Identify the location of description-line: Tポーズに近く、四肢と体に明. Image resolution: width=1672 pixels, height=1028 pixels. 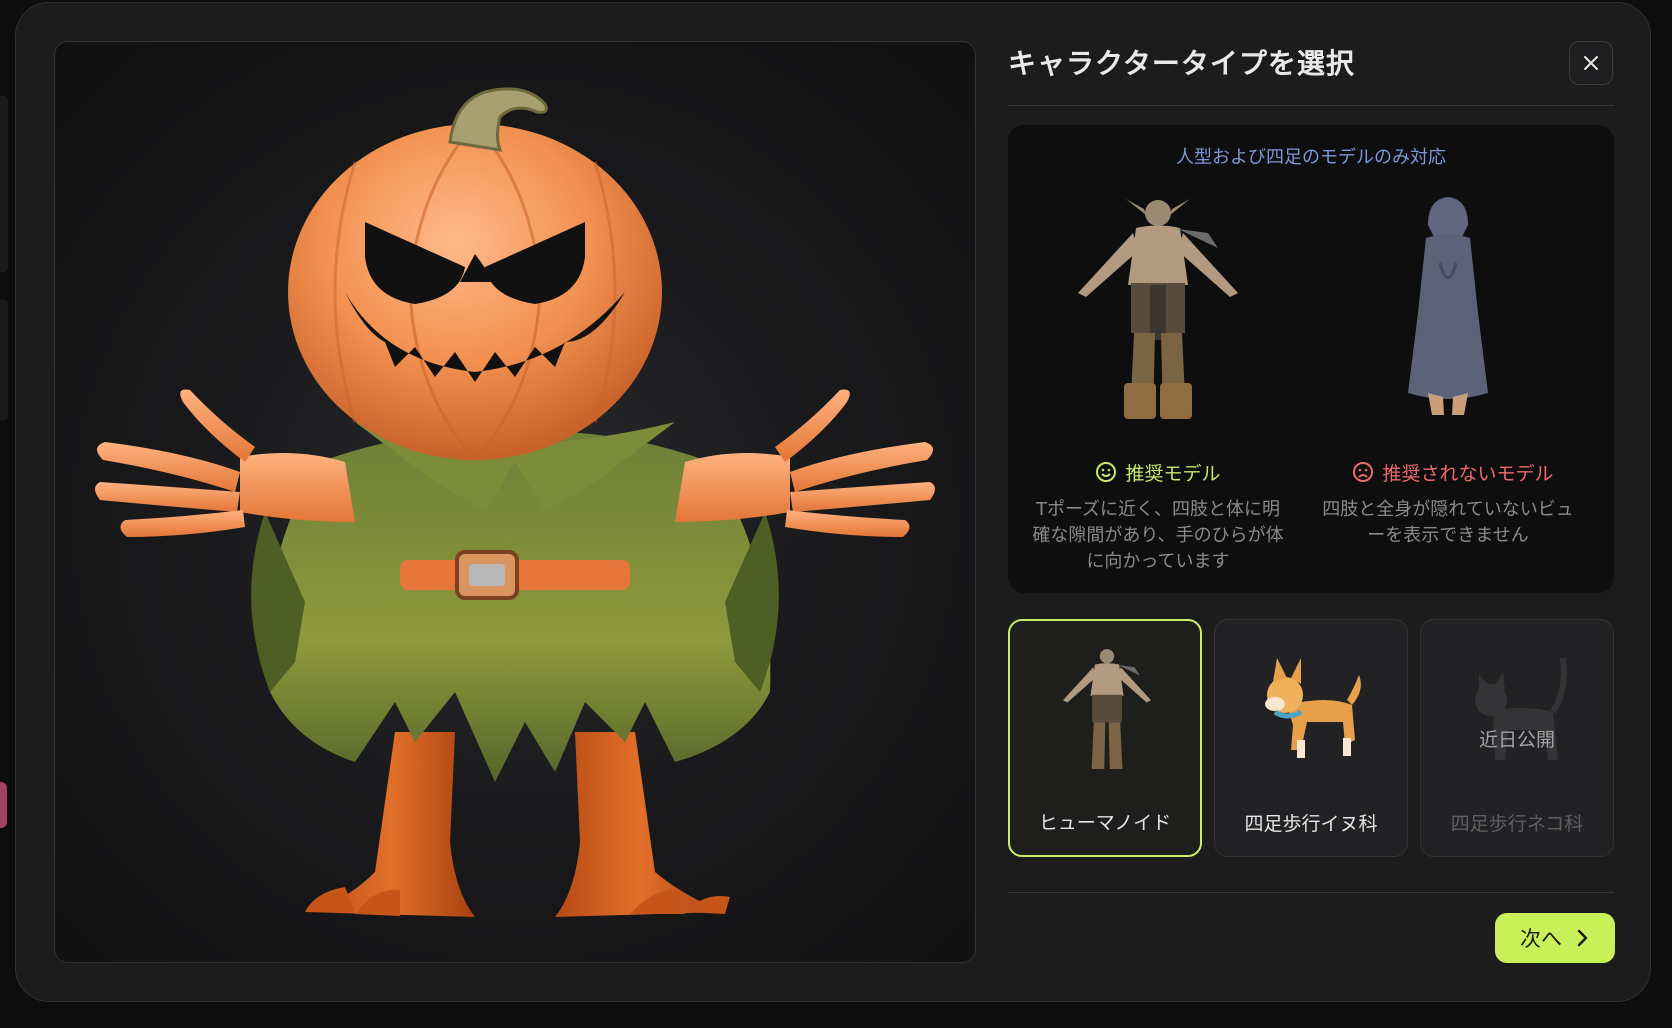
(1158, 509).